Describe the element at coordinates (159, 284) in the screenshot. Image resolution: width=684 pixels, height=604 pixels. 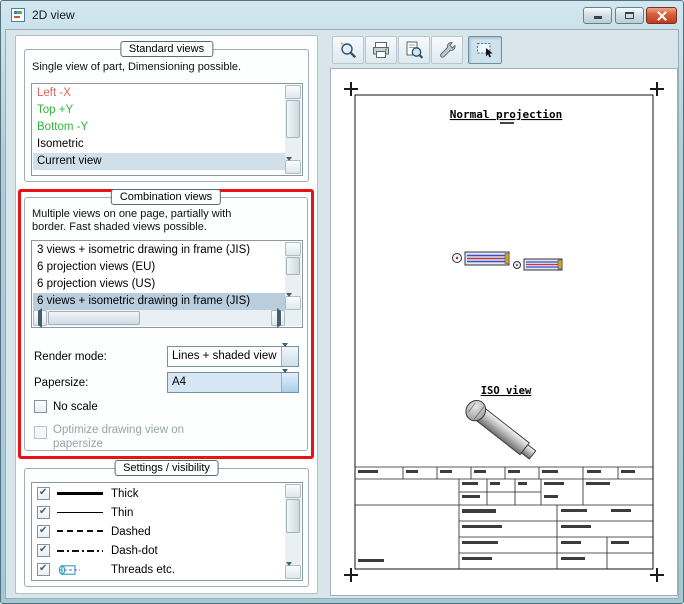
I see `list-item: 6 projection views (US)` at that location.